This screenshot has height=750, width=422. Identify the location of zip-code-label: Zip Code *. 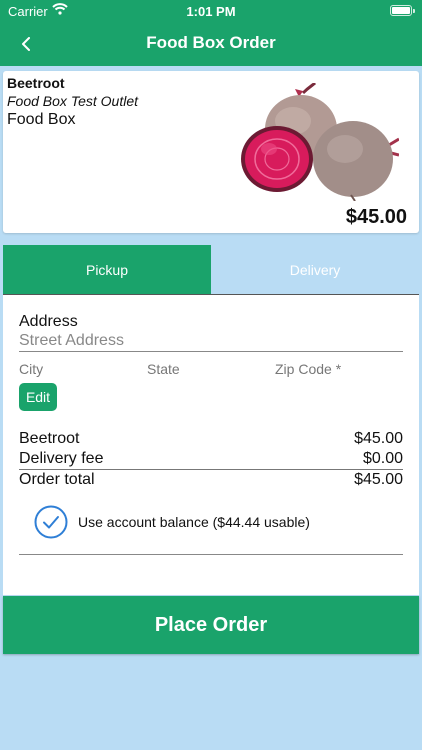
(308, 369).